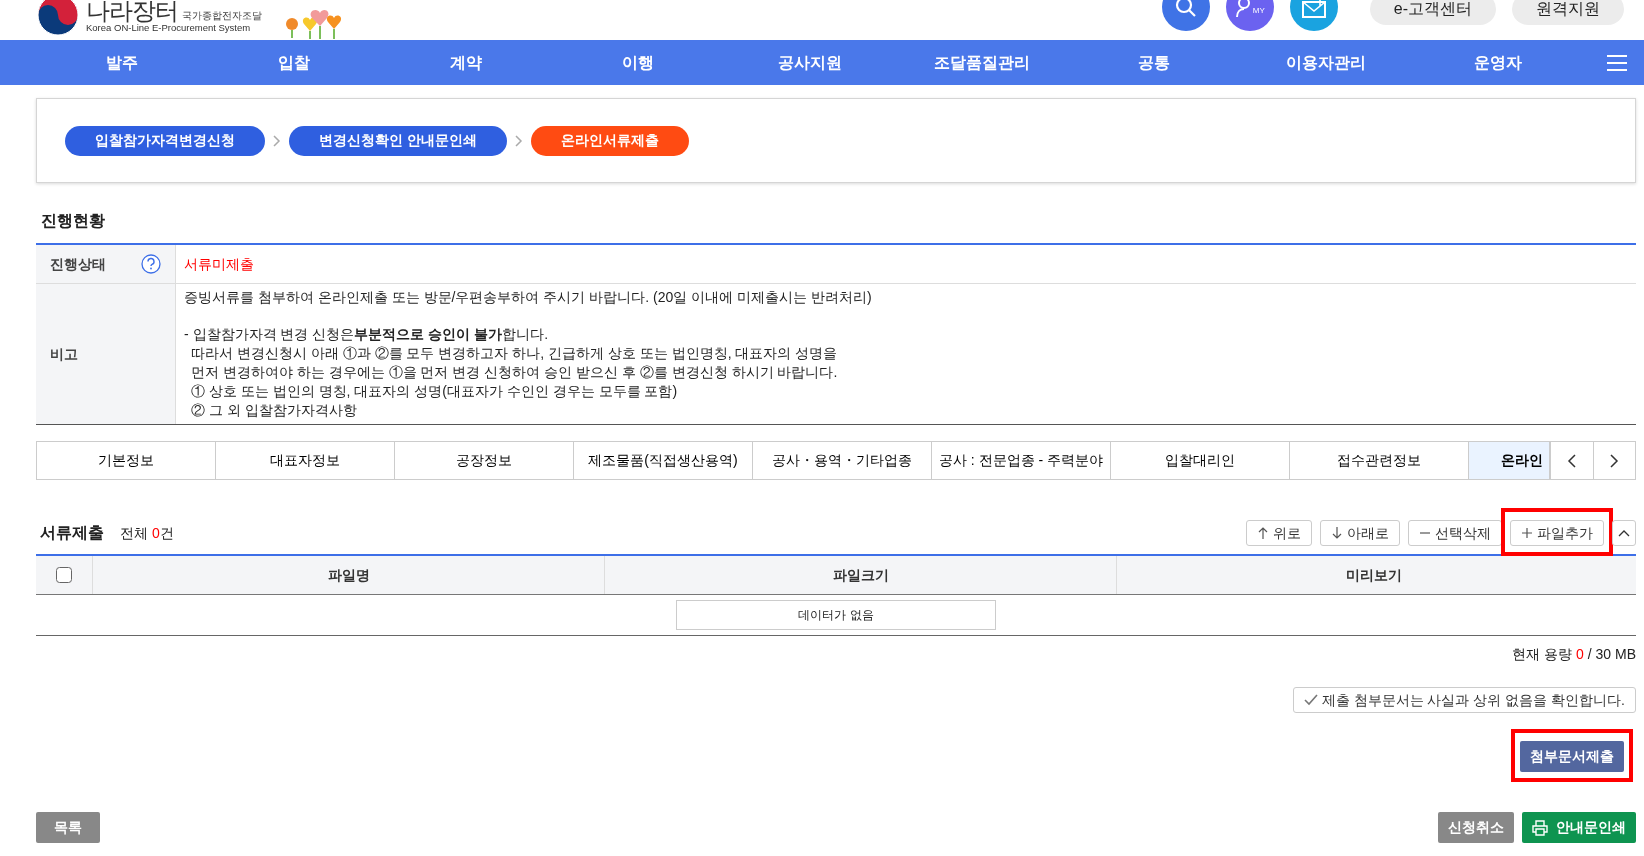  What do you see at coordinates (1571, 460) in the screenshot?
I see `chevron-left-icon` at bounding box center [1571, 460].